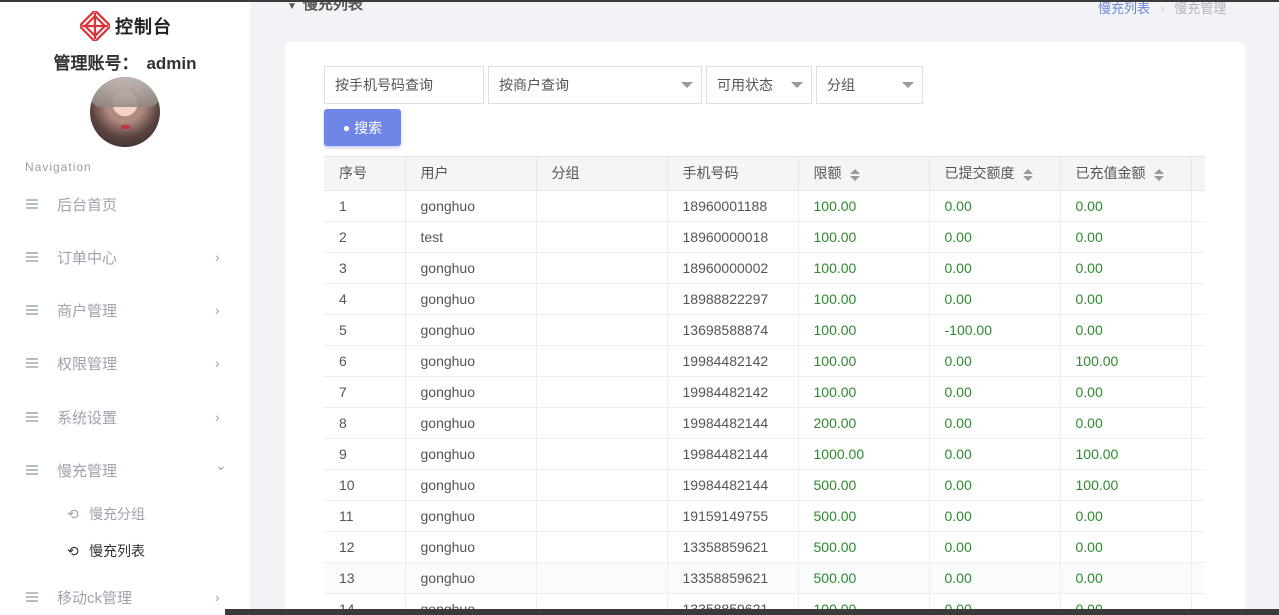  What do you see at coordinates (595, 85) in the screenshot?
I see `merchant-select: 按商户查询` at bounding box center [595, 85].